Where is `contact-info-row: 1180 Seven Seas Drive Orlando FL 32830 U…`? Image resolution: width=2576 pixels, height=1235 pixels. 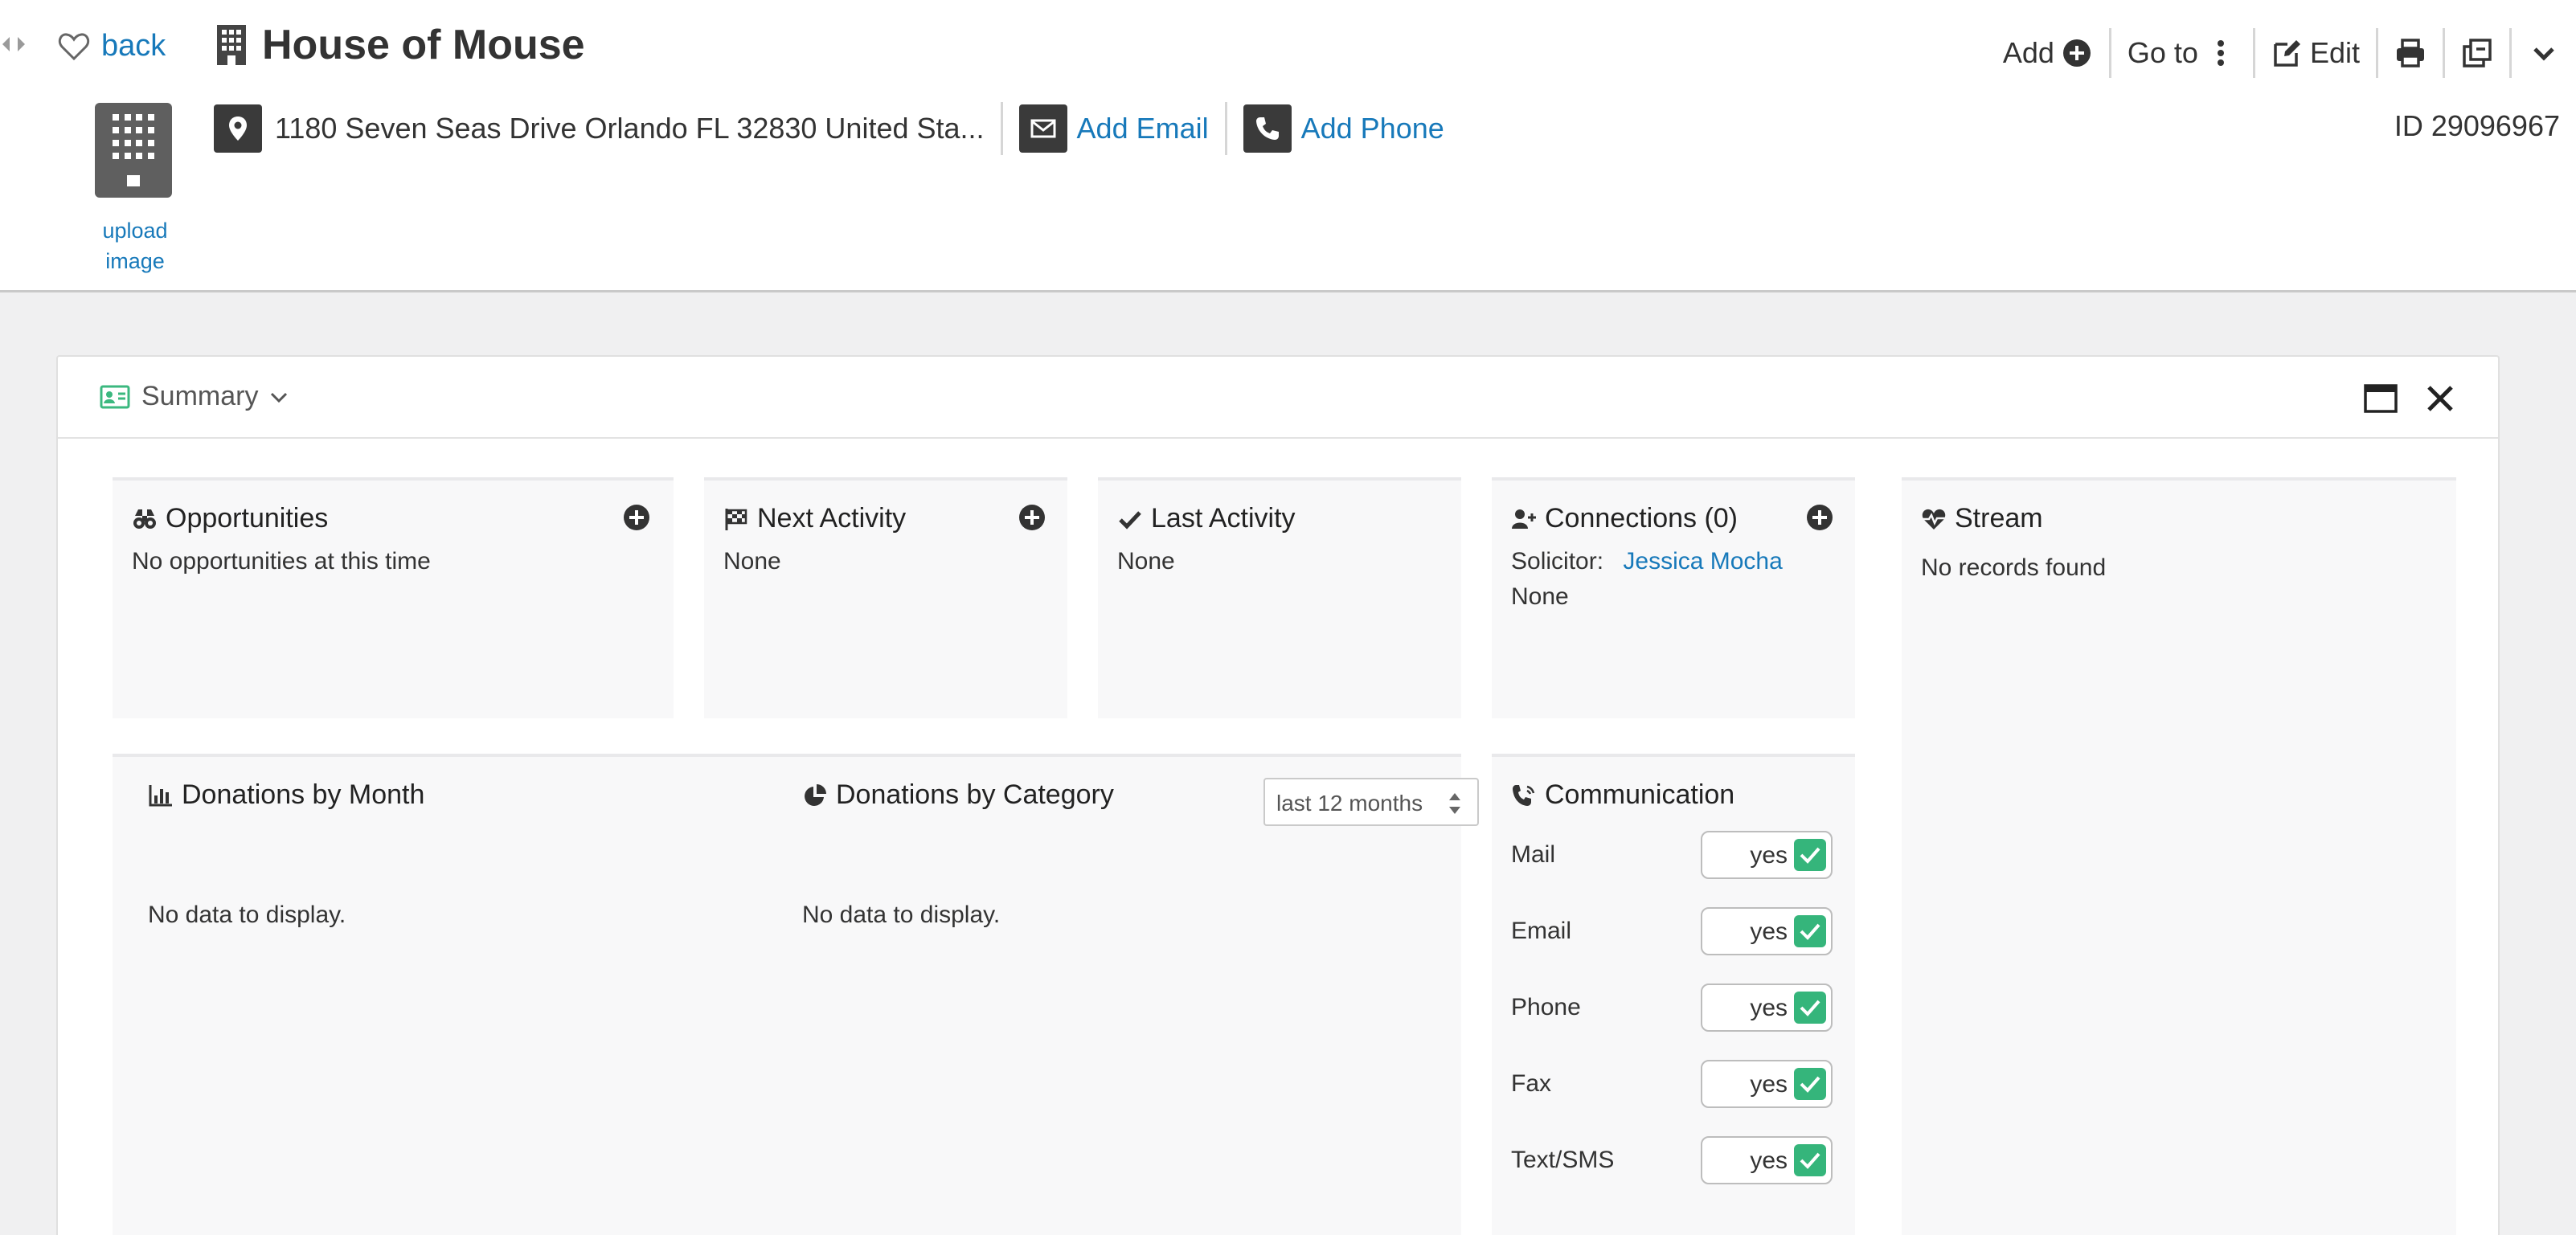
contact-info-row: 1180 Seven Seas Drive Orlando FL 32830 U… is located at coordinates (829, 129).